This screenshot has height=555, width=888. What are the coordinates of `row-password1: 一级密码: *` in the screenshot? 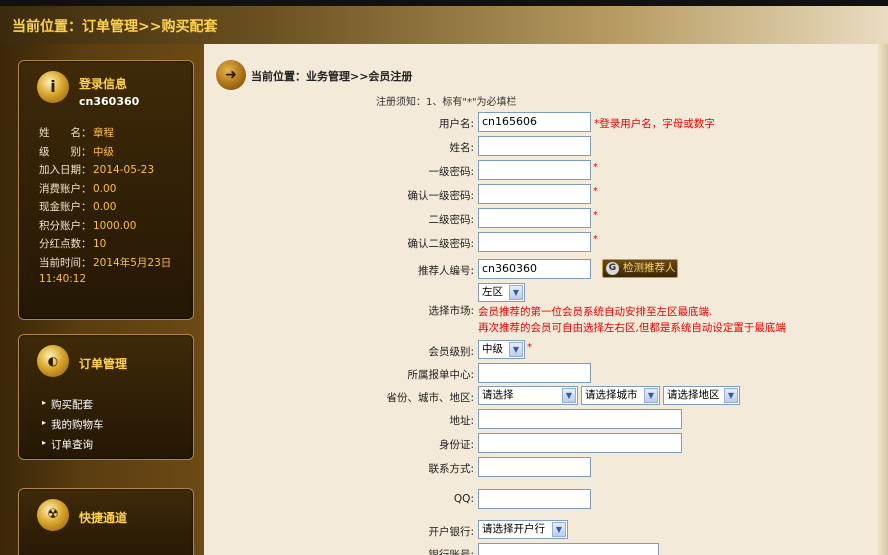 It's located at (546, 171).